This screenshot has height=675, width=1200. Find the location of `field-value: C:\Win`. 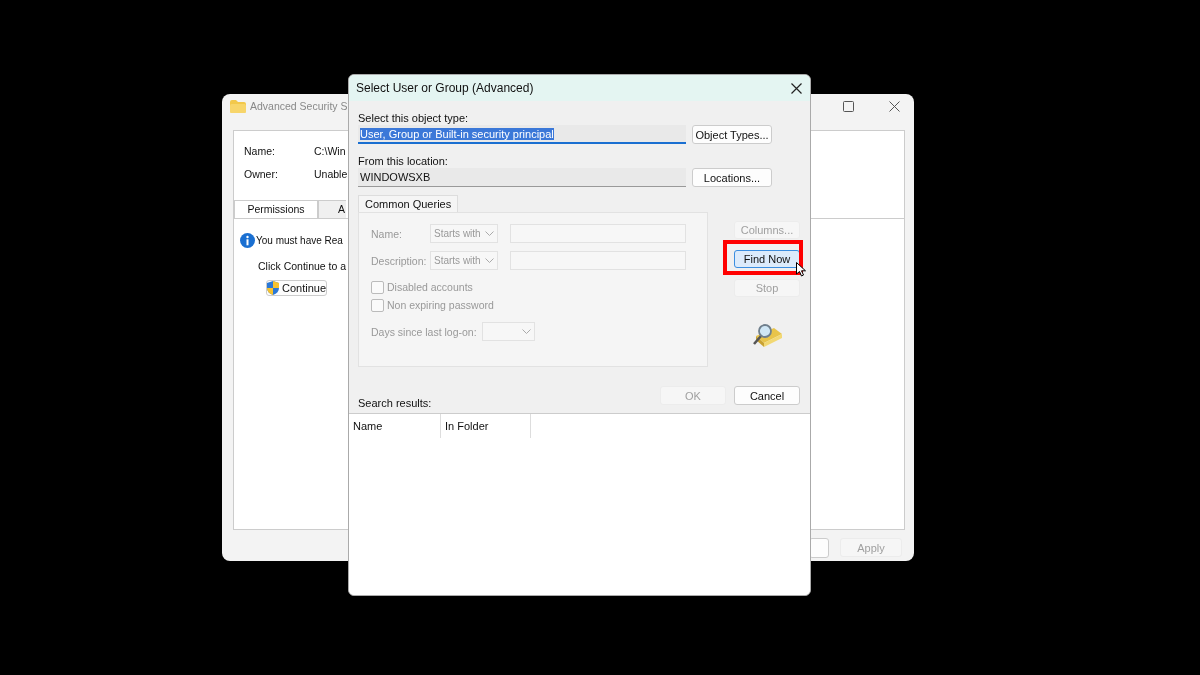

field-value: C:\Win is located at coordinates (330, 151).